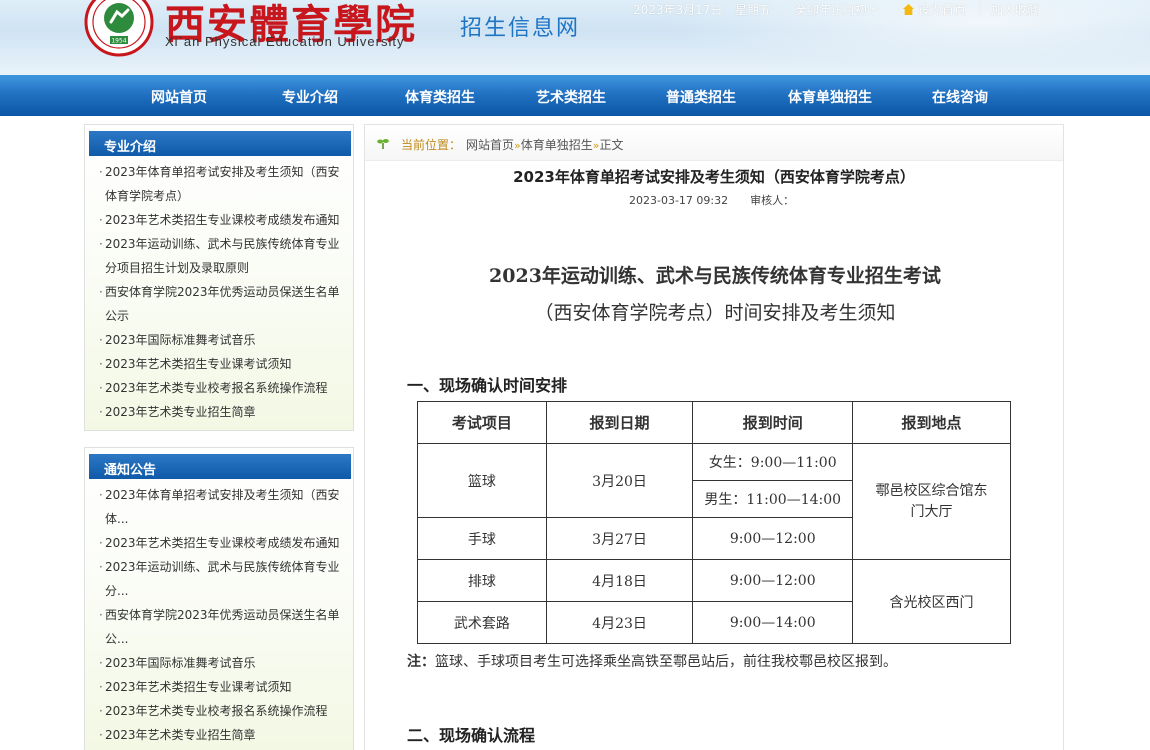  Describe the element at coordinates (679, 200) in the screenshot. I see `article-date: 2023-03-17 09:32` at that location.